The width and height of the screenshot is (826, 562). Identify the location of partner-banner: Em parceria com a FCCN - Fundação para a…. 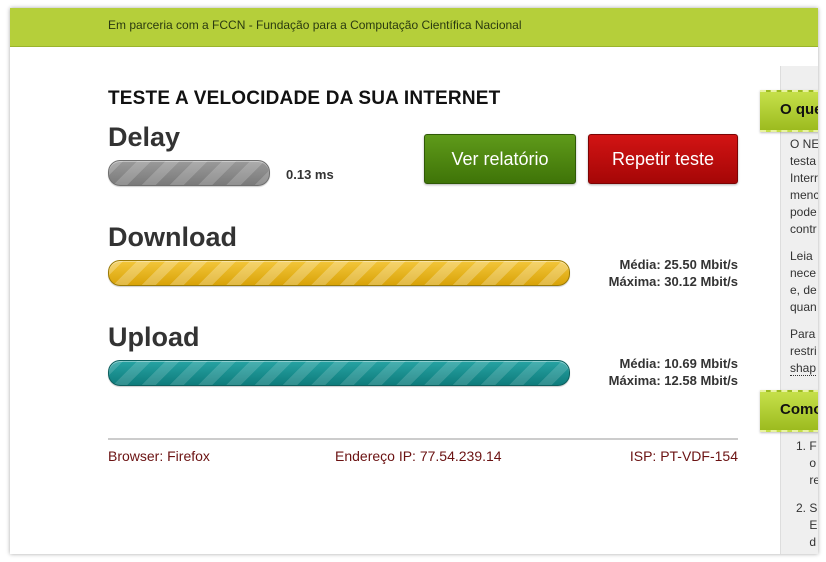
(414, 27).